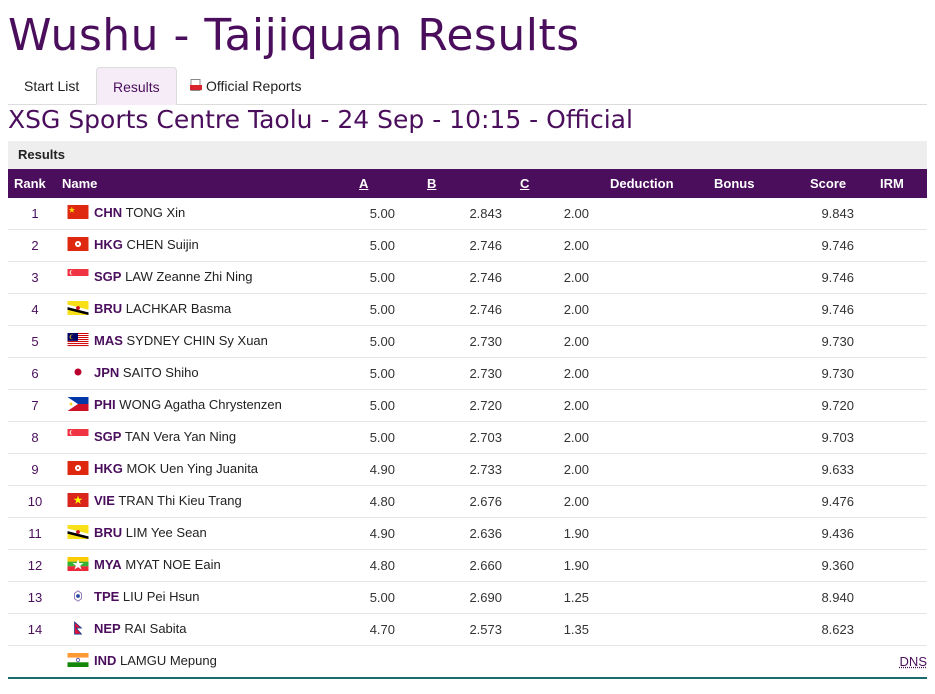  Describe the element at coordinates (197, 340) in the screenshot. I see `athlete-name: SYDNEY CHIN Sy Xuan` at that location.